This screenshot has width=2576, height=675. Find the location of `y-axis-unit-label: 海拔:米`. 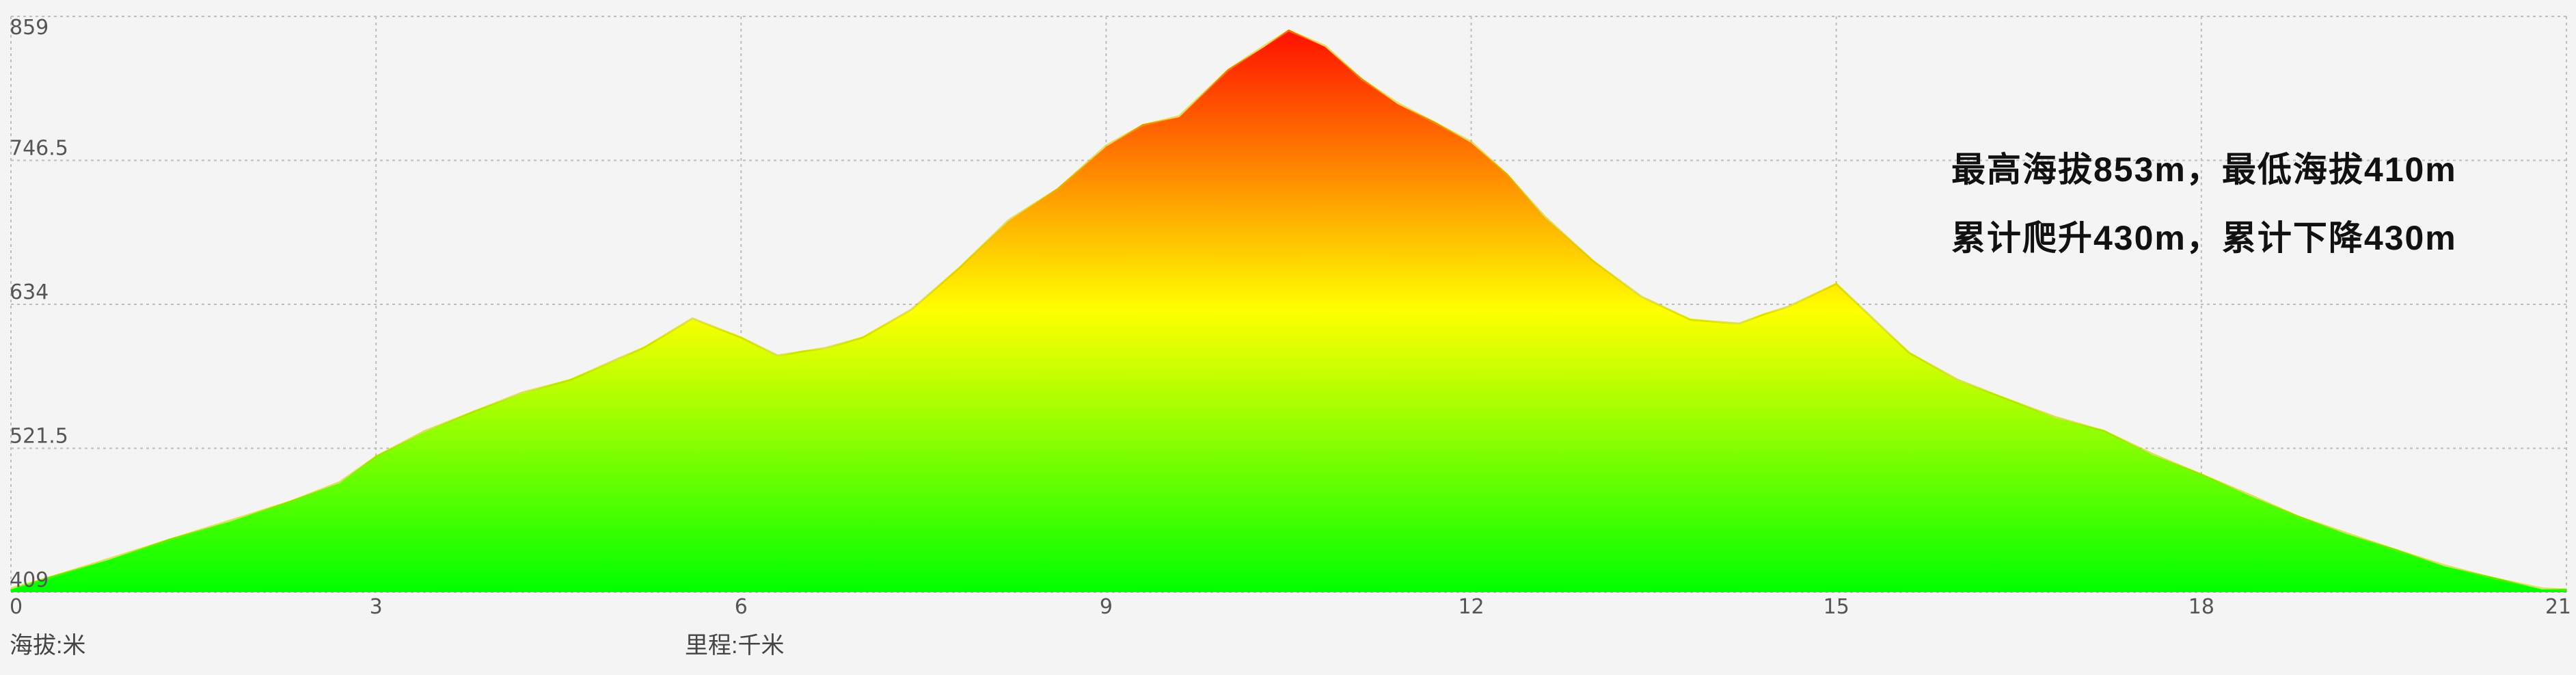

y-axis-unit-label: 海拔:米 is located at coordinates (48, 646).